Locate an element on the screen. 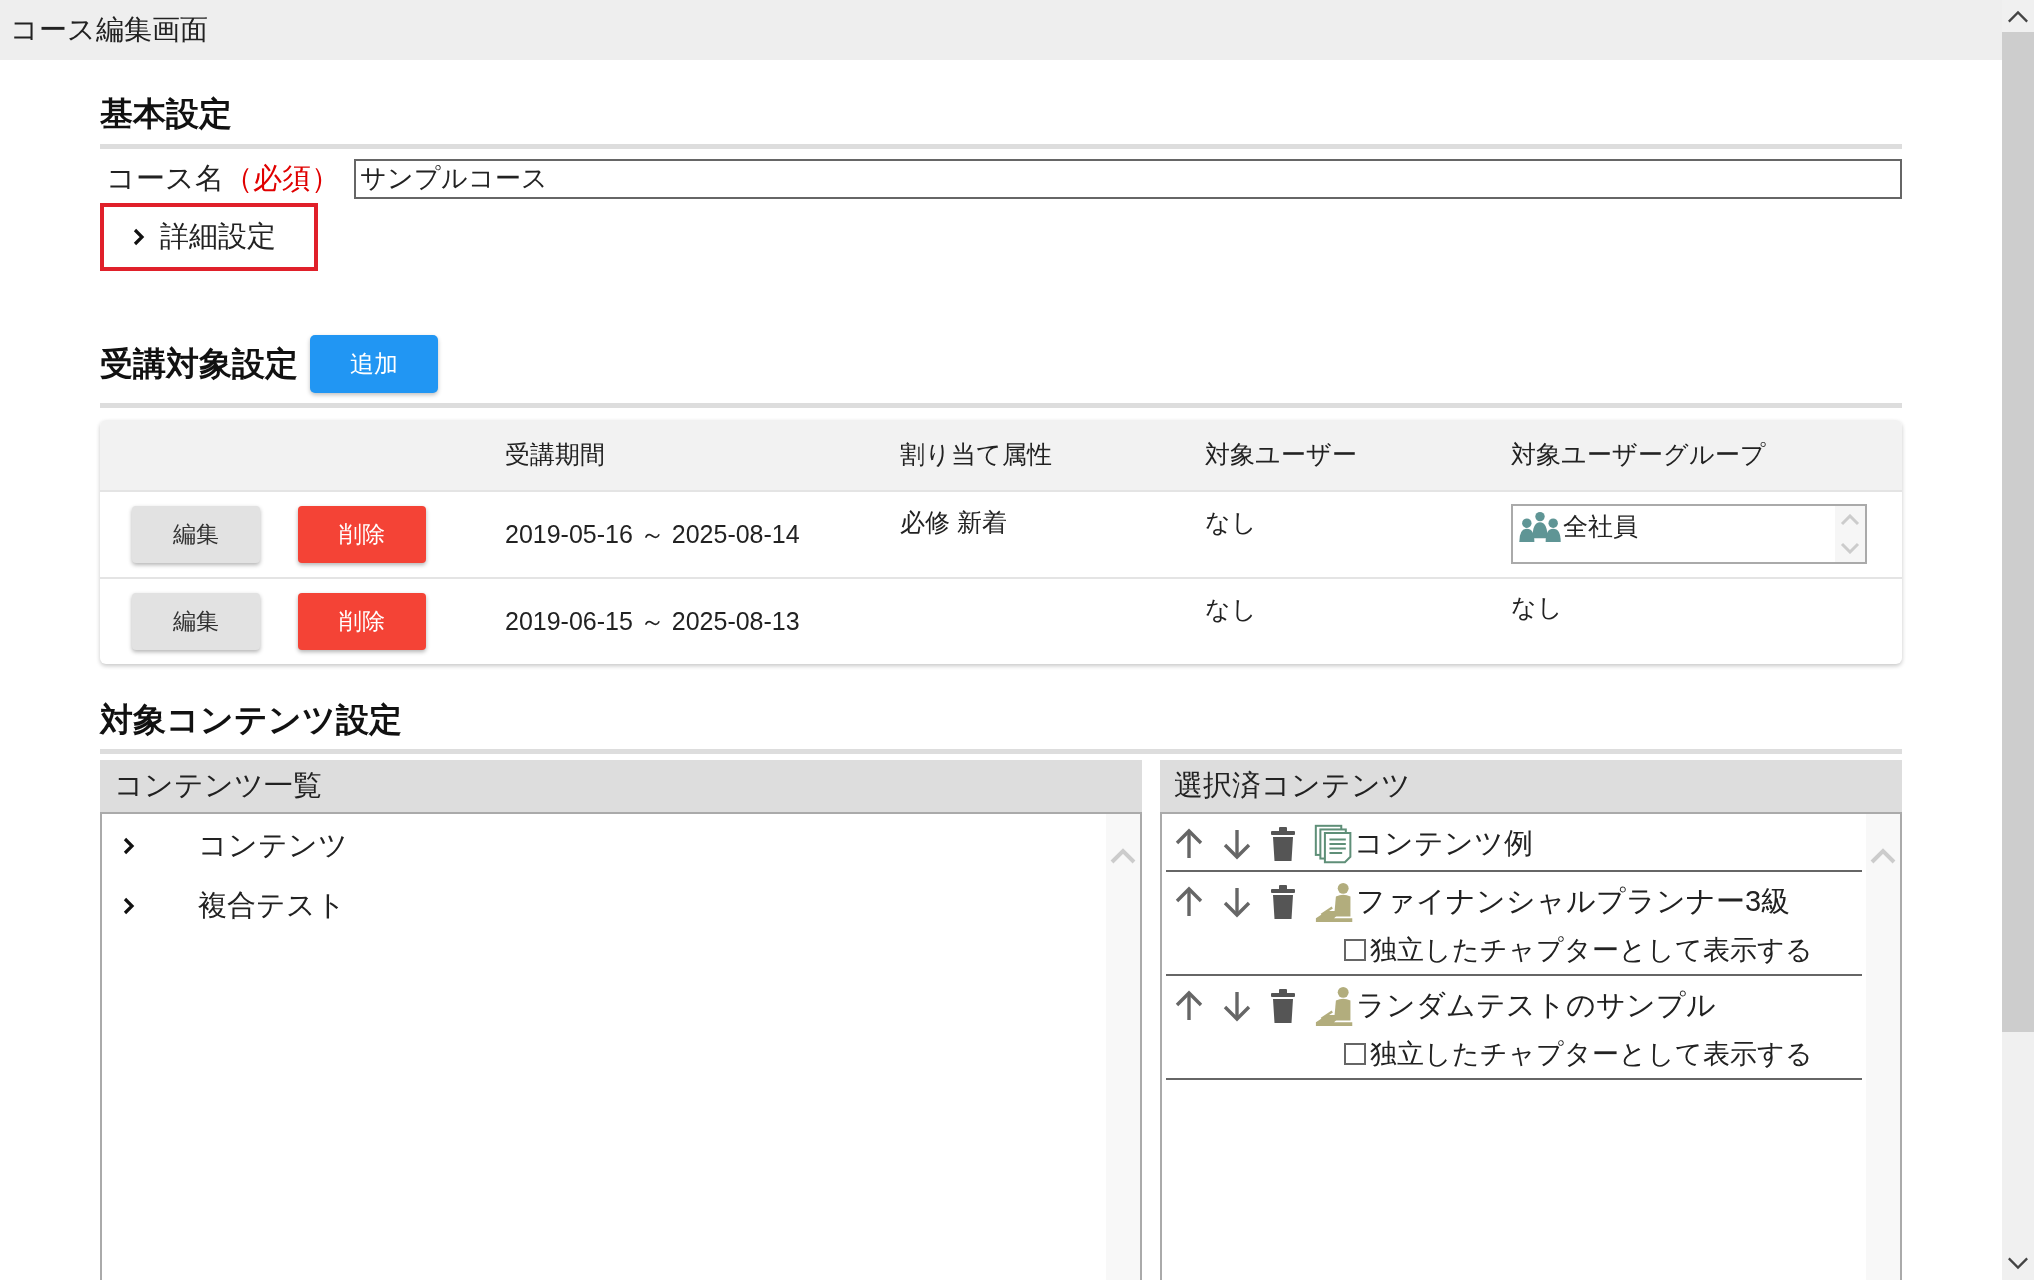  documents-icon is located at coordinates (1334, 844).